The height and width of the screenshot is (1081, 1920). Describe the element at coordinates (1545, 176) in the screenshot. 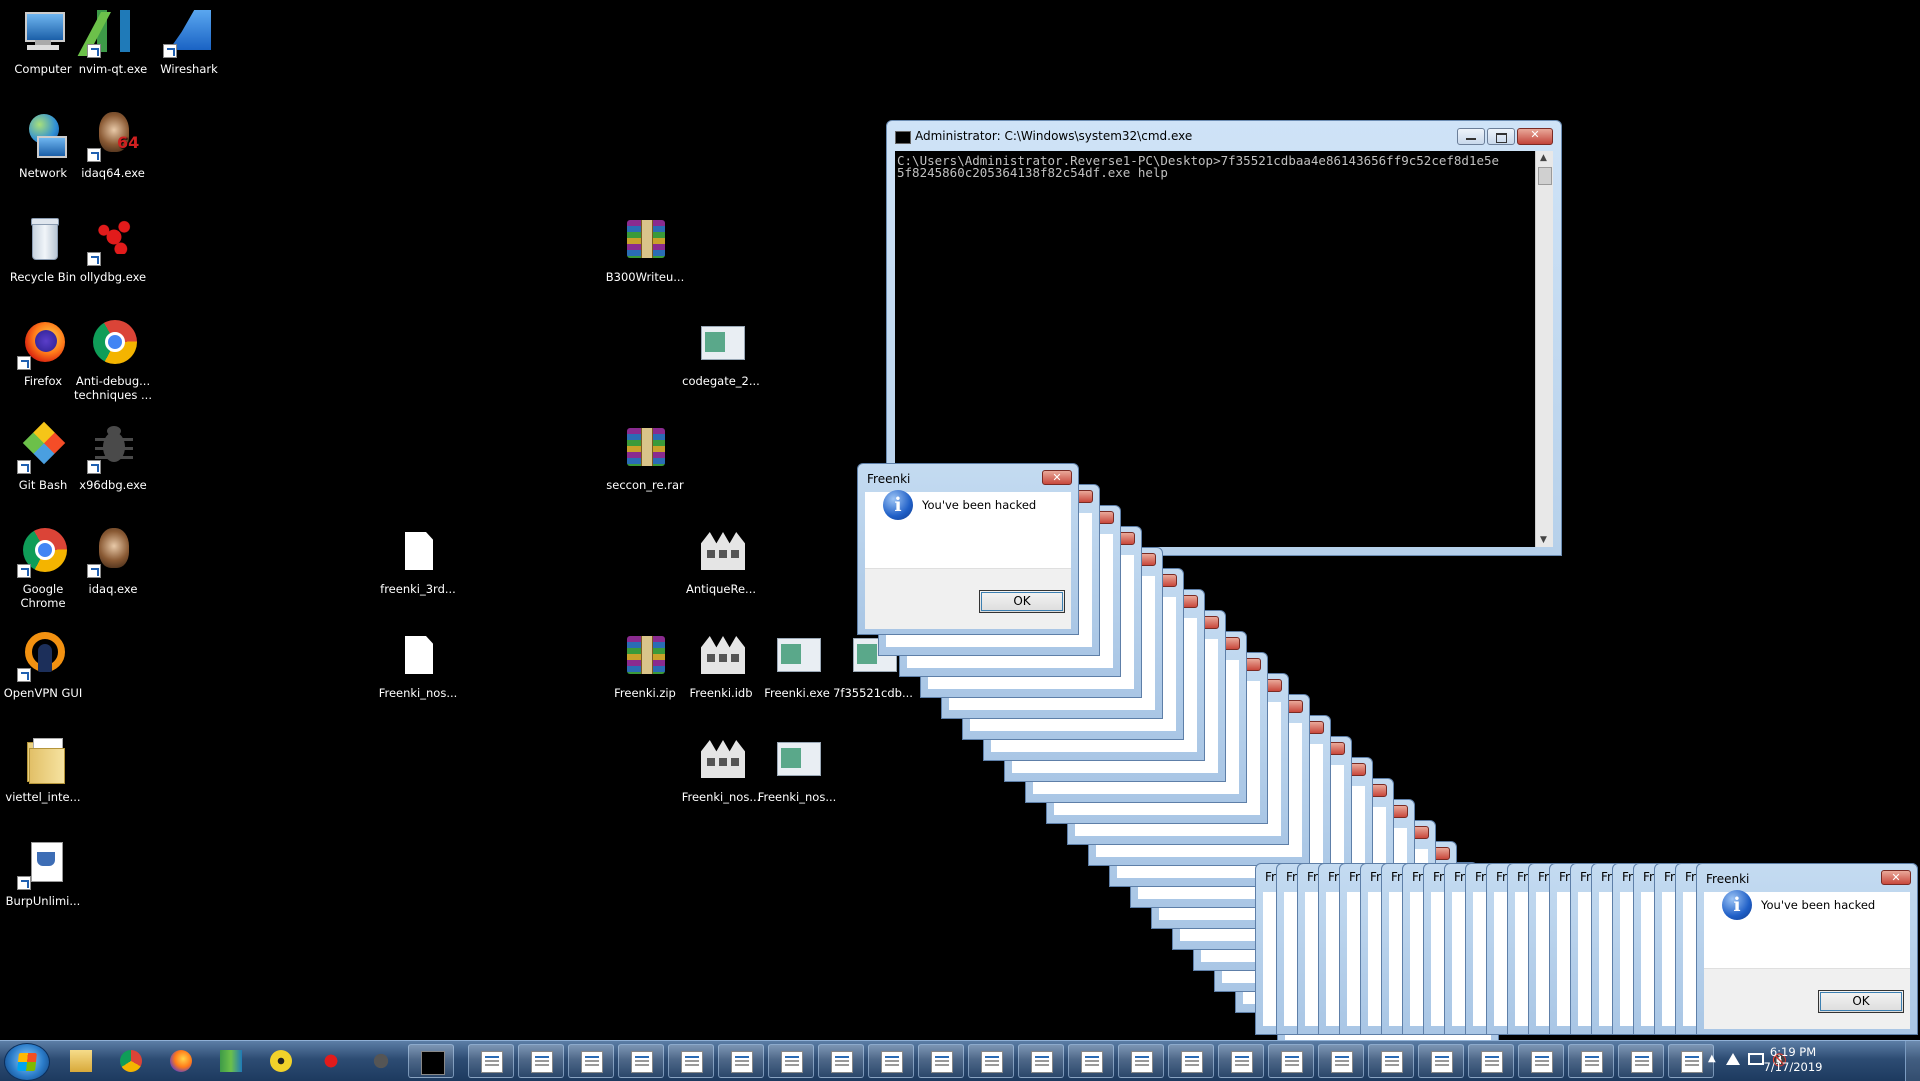

I see `scroll-thumb` at that location.